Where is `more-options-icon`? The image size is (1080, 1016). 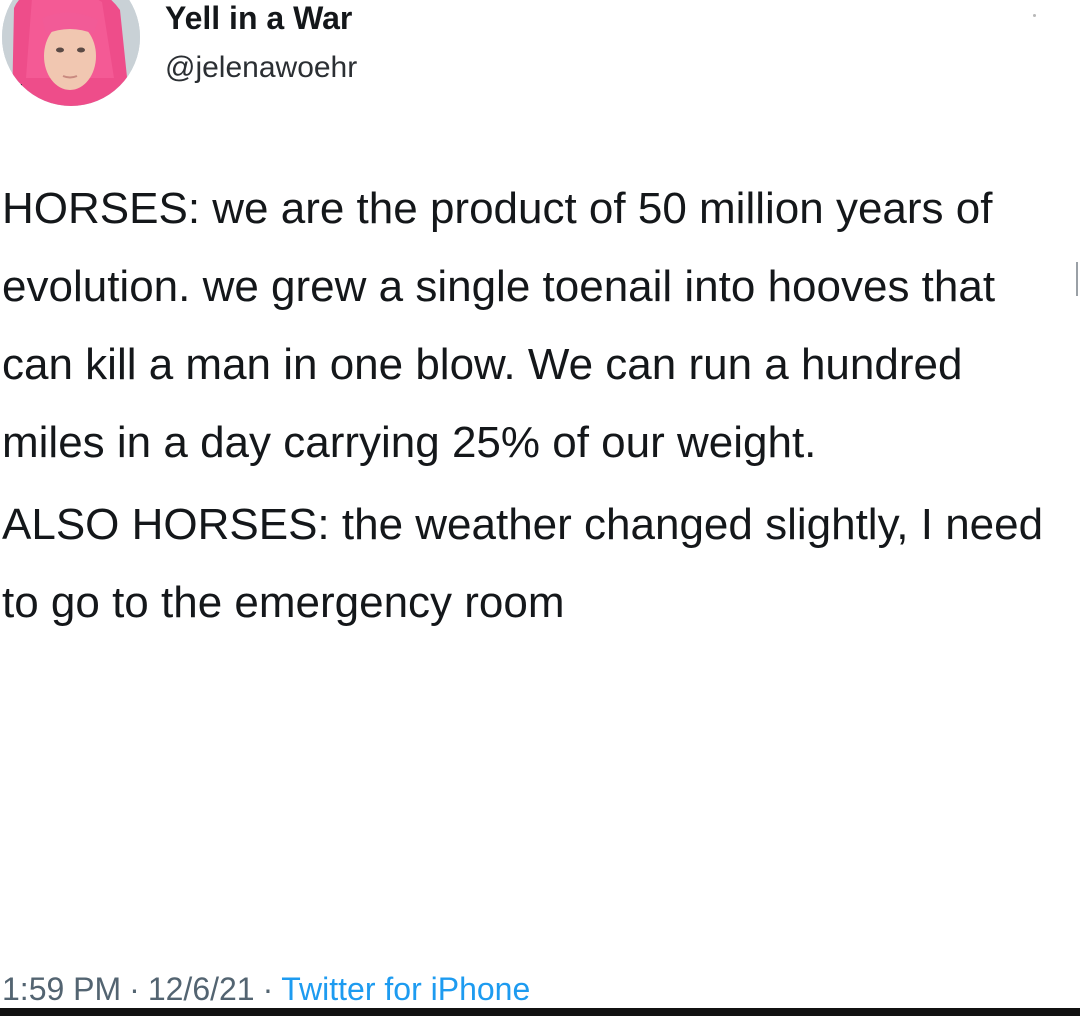
more-options-icon is located at coordinates (1034, 15).